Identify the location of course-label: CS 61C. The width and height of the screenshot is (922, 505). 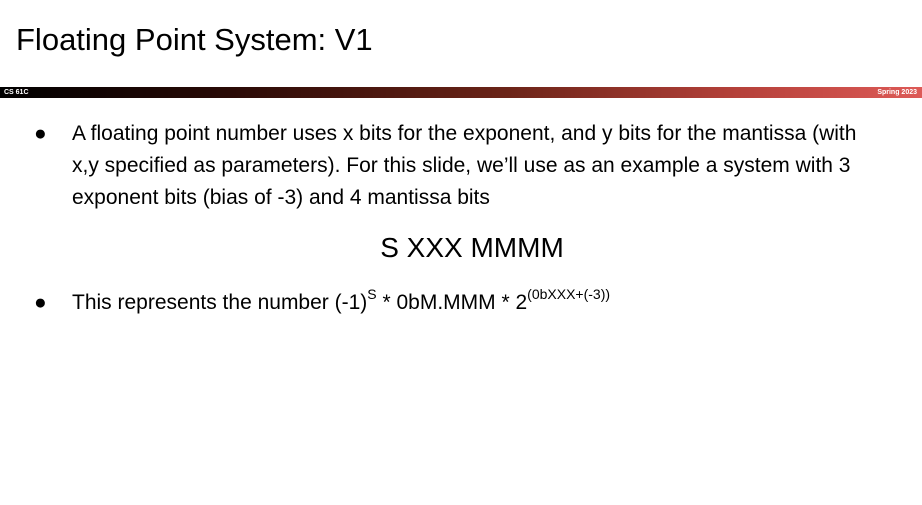
(16, 92).